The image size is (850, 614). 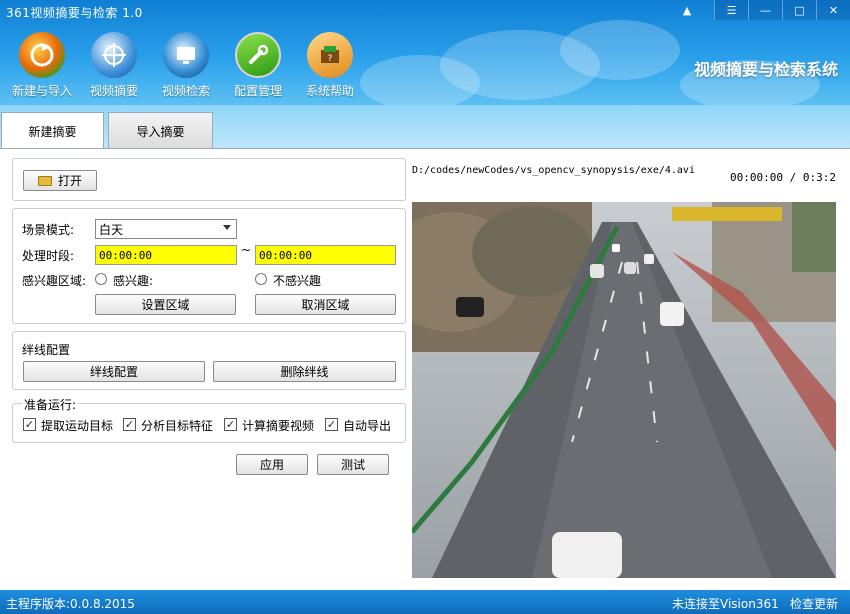 I want to click on analyze-features-label: 分析目标特征, so click(x=177, y=426).